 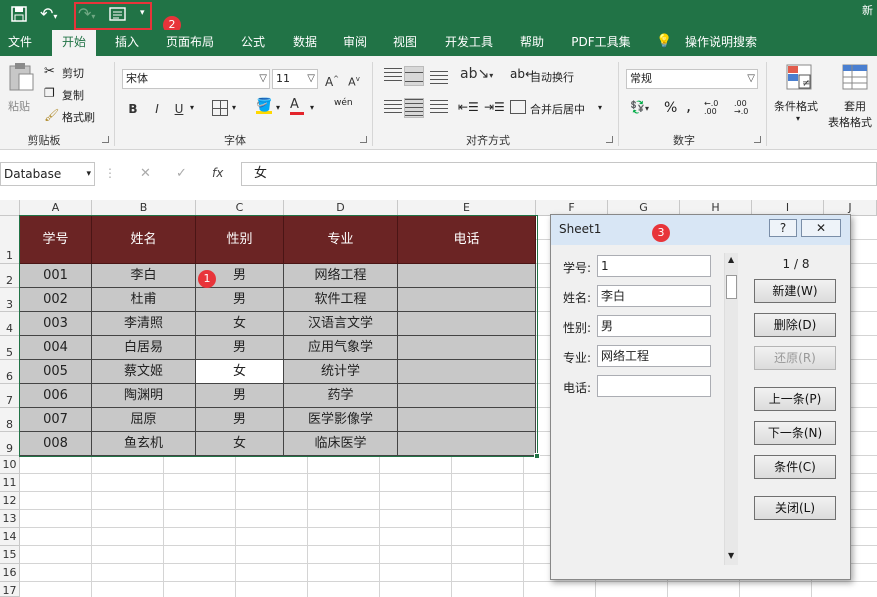 I want to click on tab-review: 审阅, so click(x=355, y=43).